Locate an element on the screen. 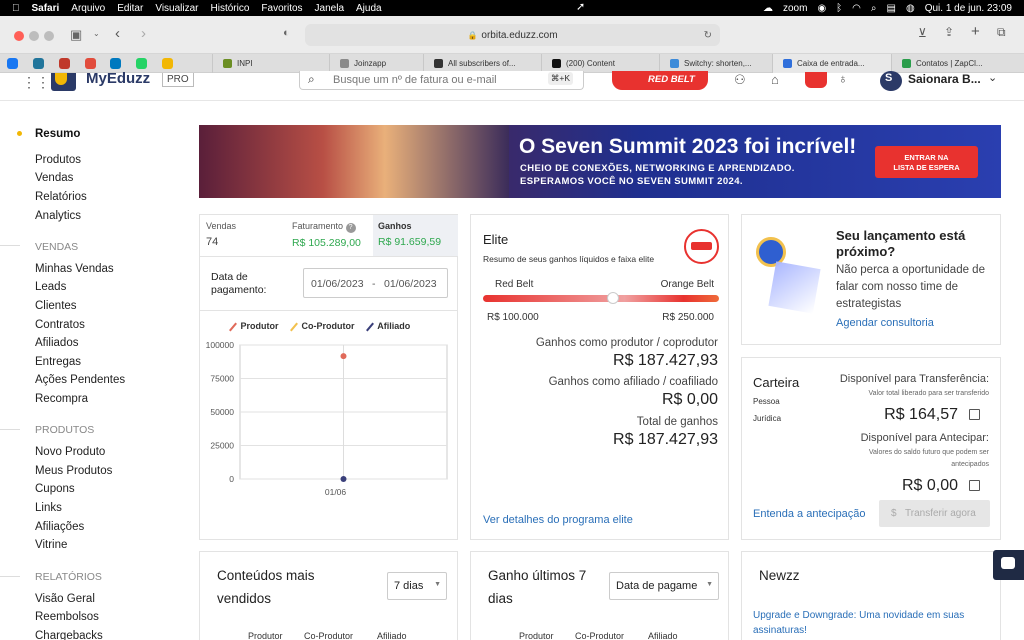 This screenshot has width=1024, height=640. whatsapp-icon is located at coordinates (141, 63).